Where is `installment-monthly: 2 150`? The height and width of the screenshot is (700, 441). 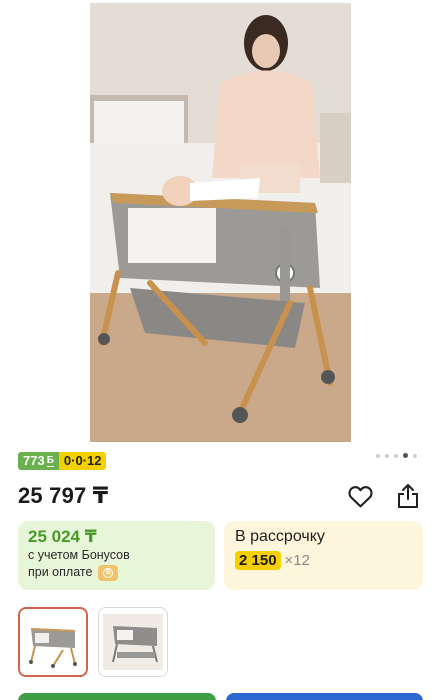 installment-monthly: 2 150 is located at coordinates (258, 560).